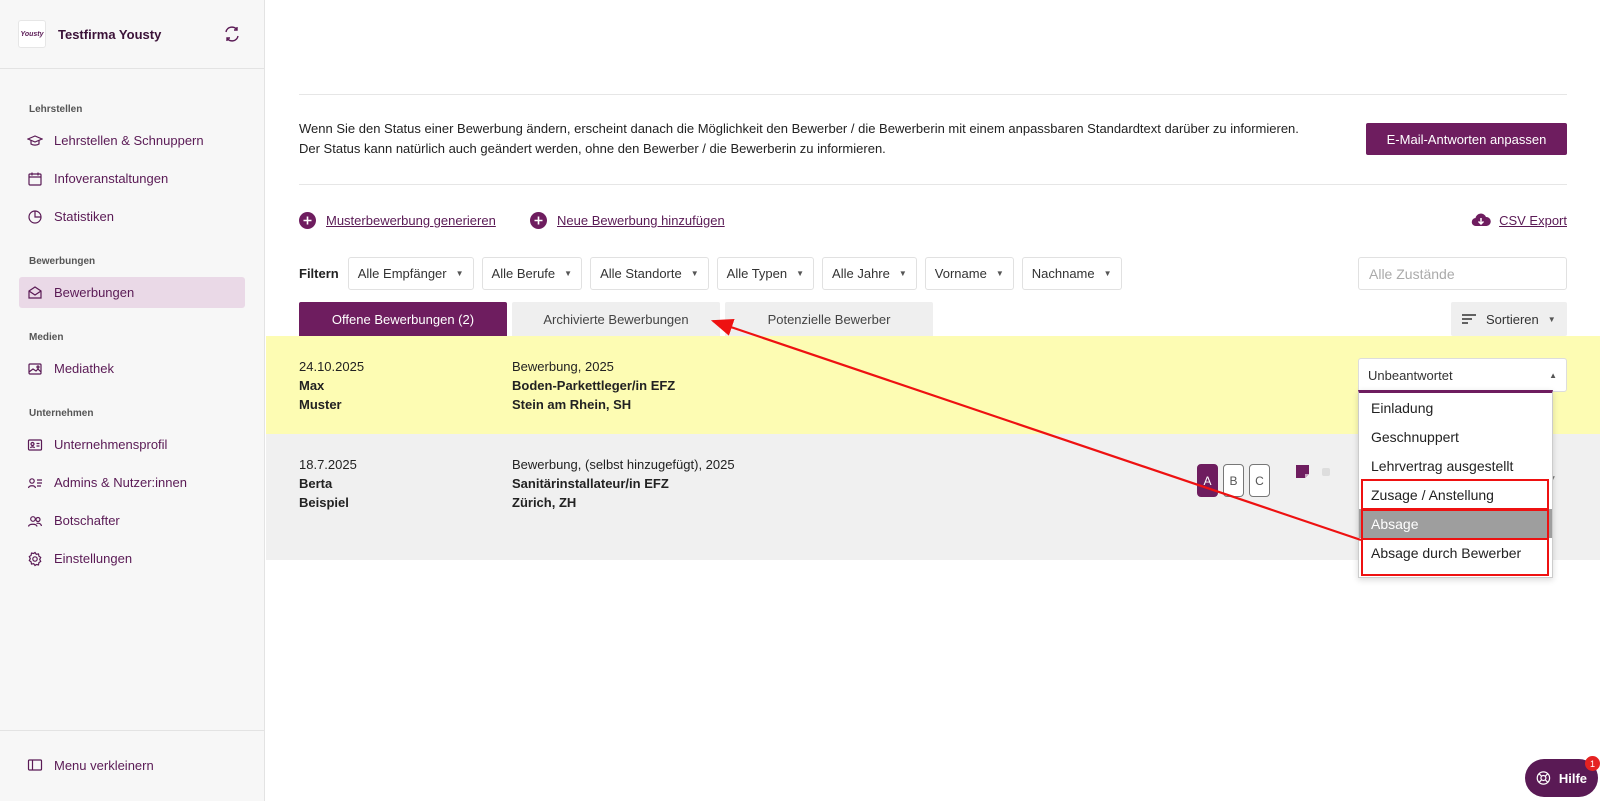  I want to click on filter-recipients: Alle Empfänger ▼, so click(410, 273).